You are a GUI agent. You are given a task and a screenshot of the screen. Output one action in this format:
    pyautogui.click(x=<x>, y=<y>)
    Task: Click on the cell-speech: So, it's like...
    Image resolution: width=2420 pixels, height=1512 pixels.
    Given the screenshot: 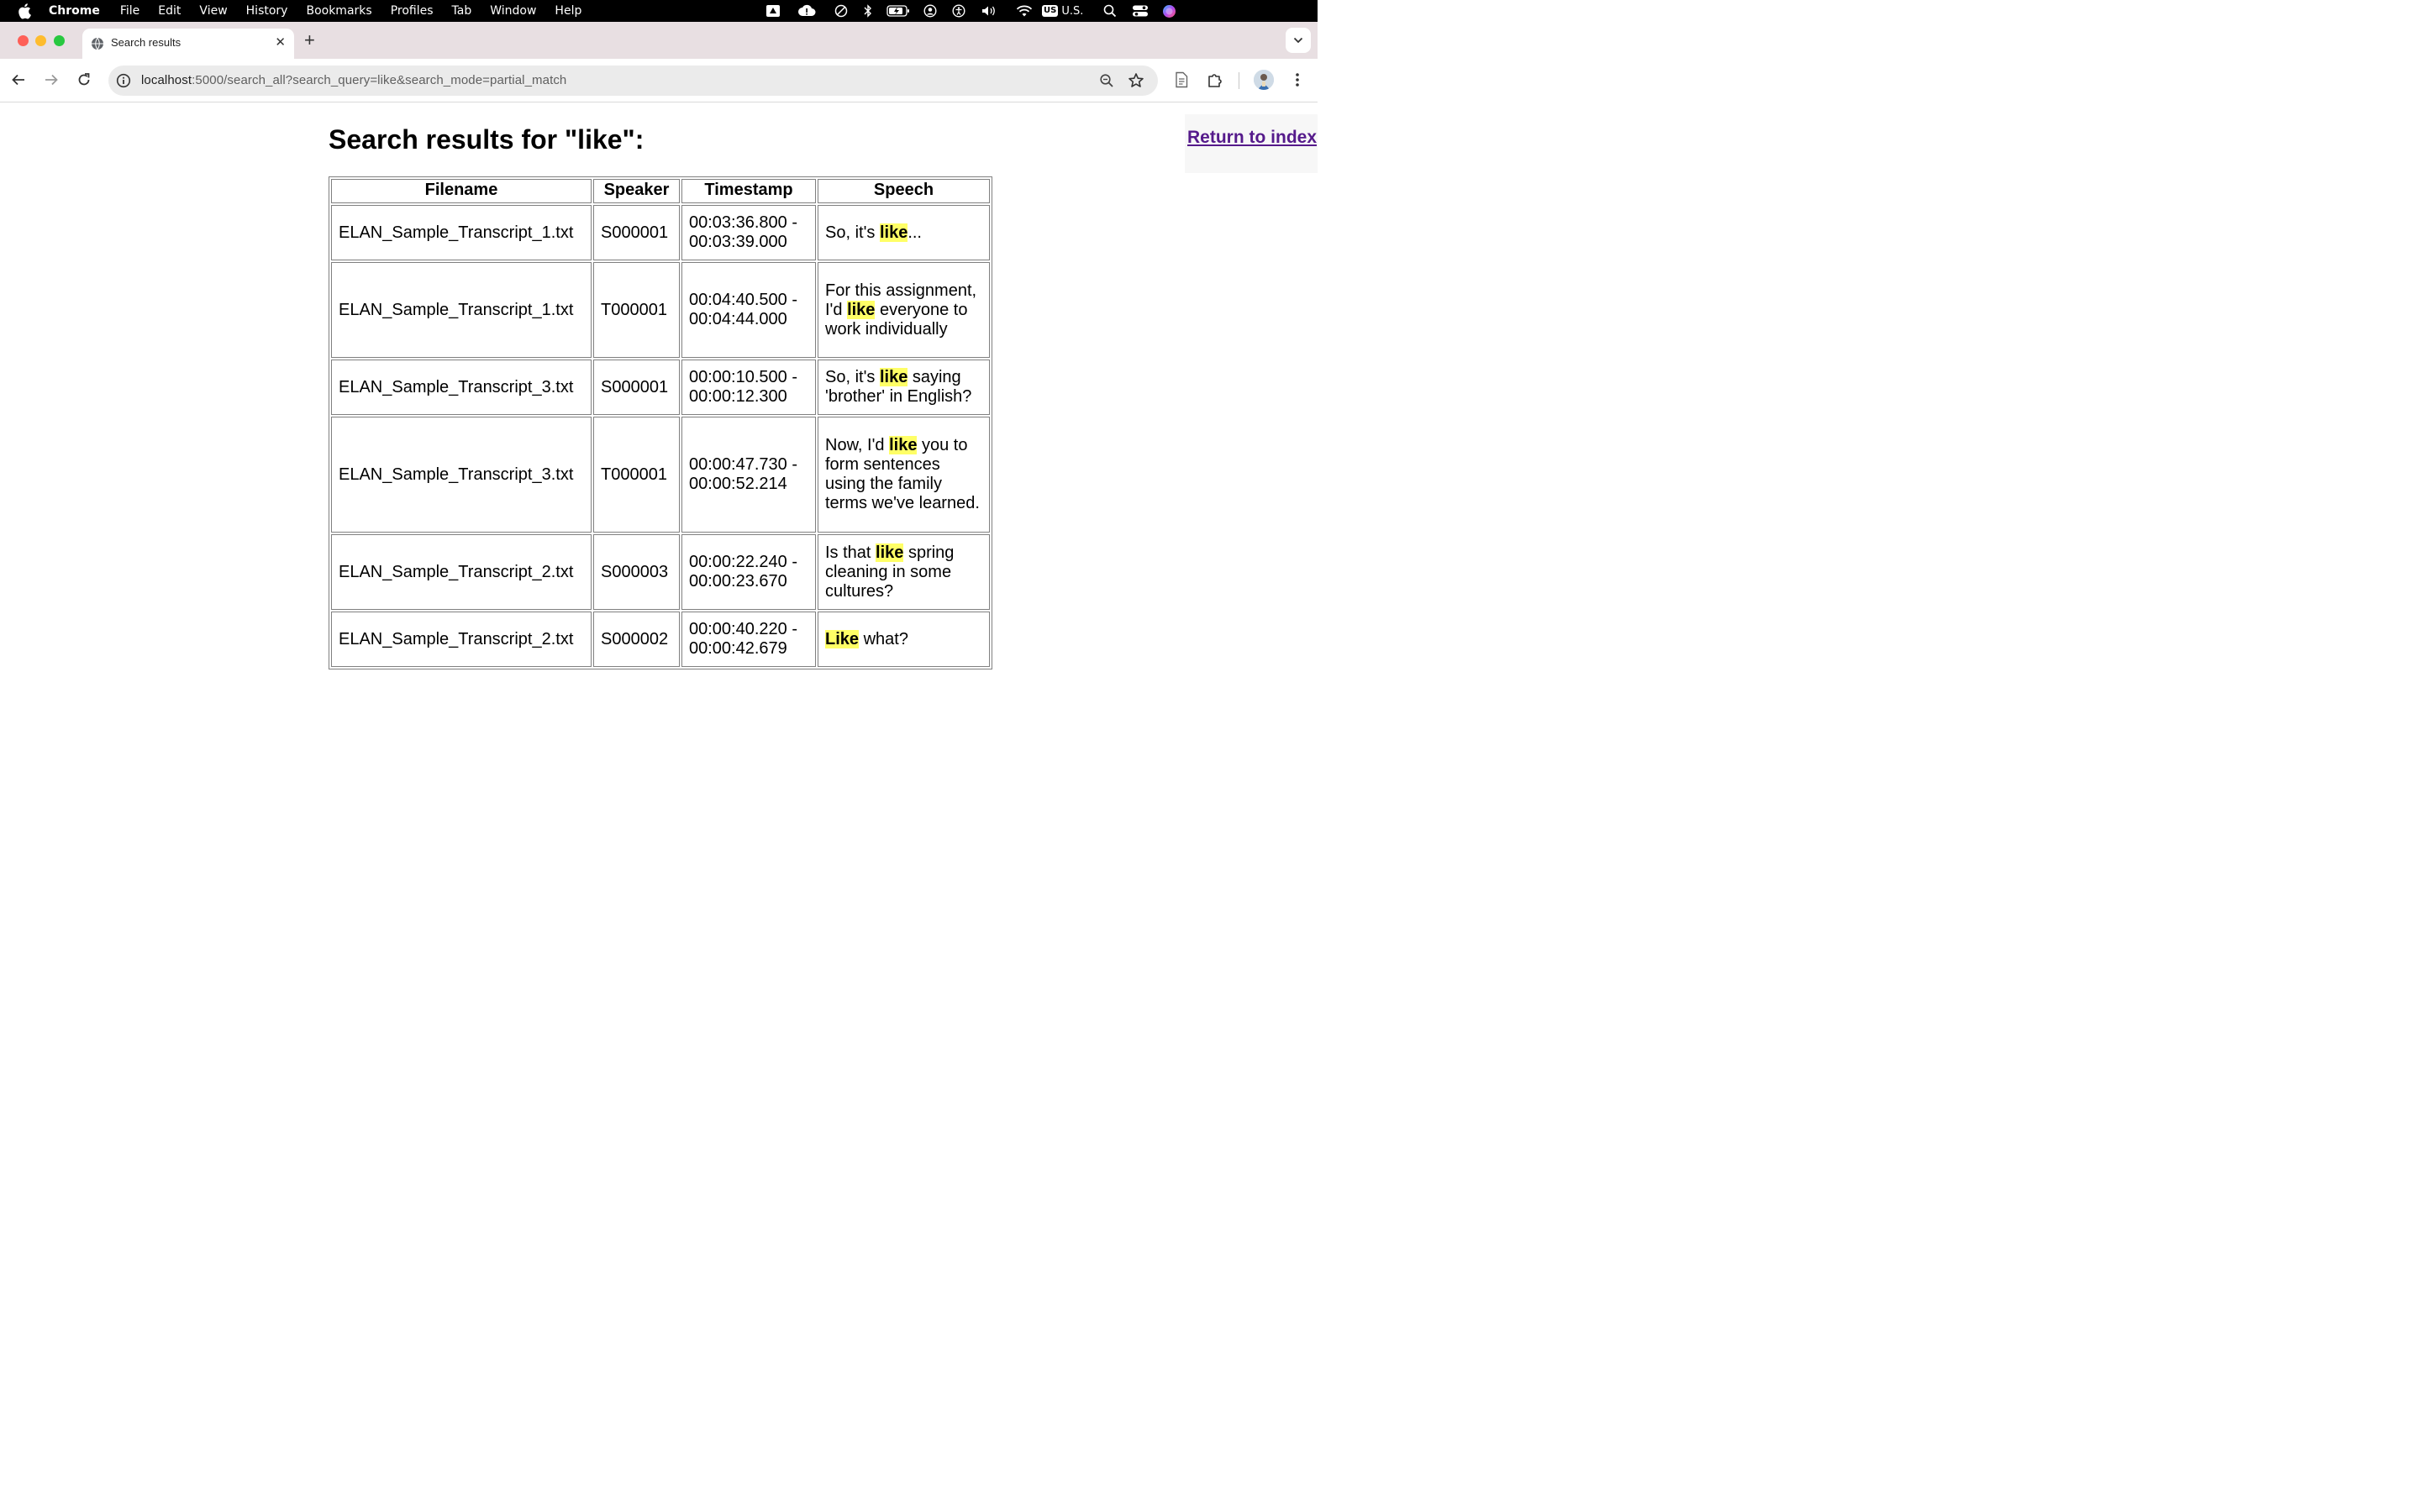 What is the action you would take?
    pyautogui.click(x=904, y=232)
    